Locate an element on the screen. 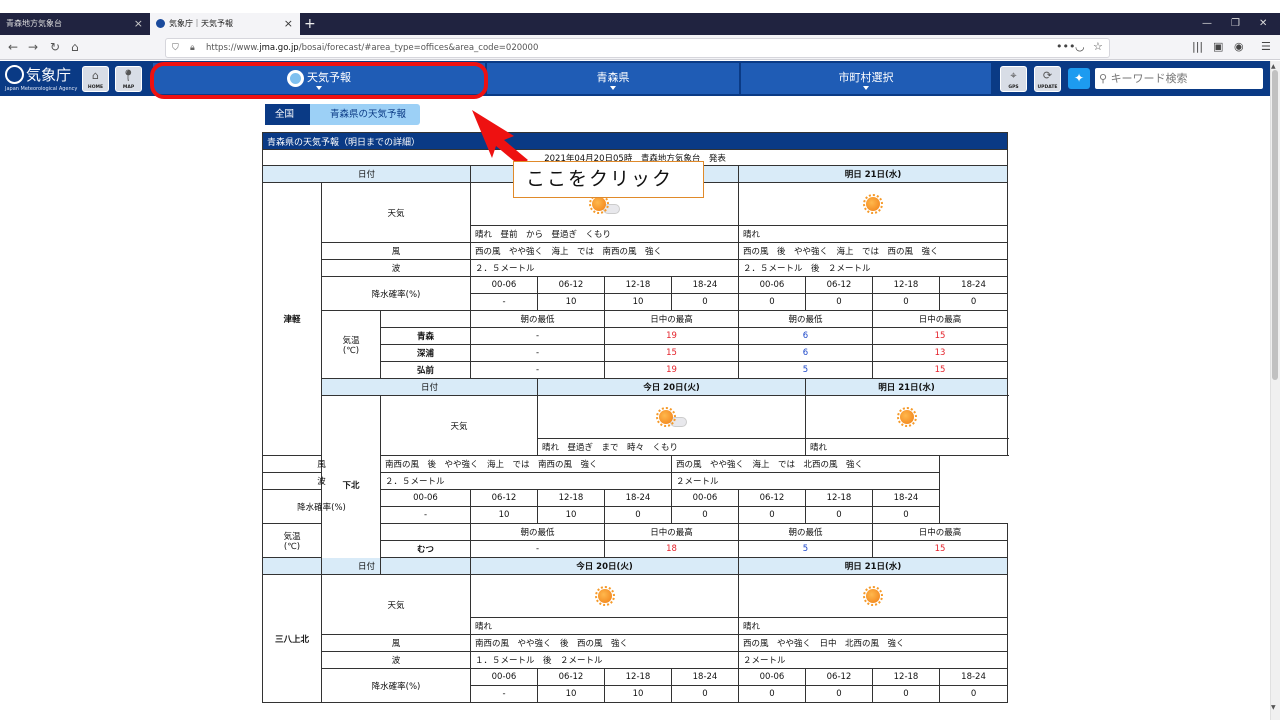 The width and height of the screenshot is (1280, 720). twitter-icon: ✦ is located at coordinates (1079, 78).